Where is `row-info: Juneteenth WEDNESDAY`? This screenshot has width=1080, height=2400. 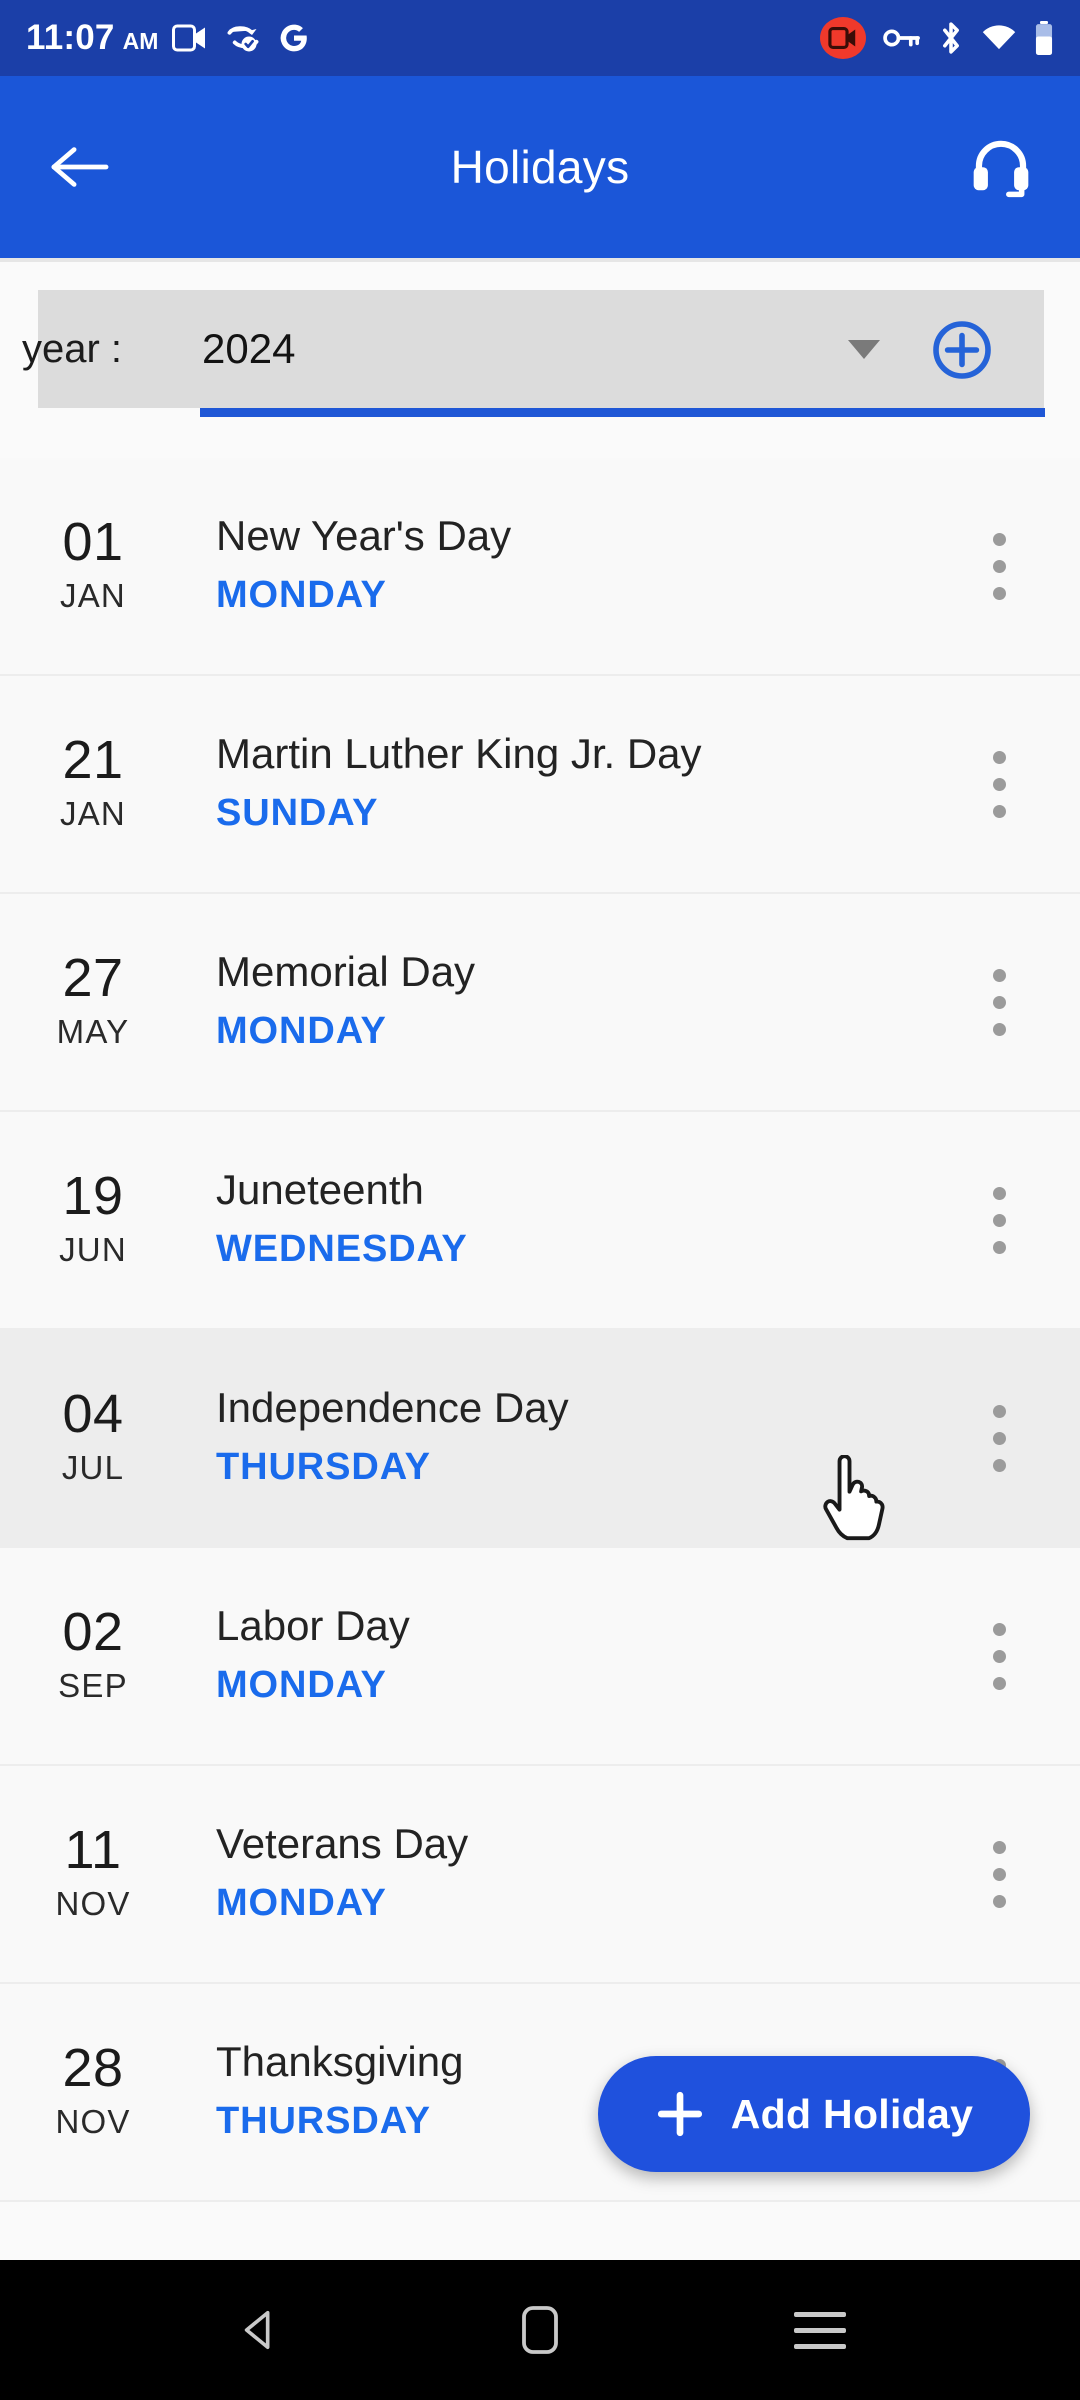 row-info: Juneteenth WEDNESDAY is located at coordinates (558, 1220).